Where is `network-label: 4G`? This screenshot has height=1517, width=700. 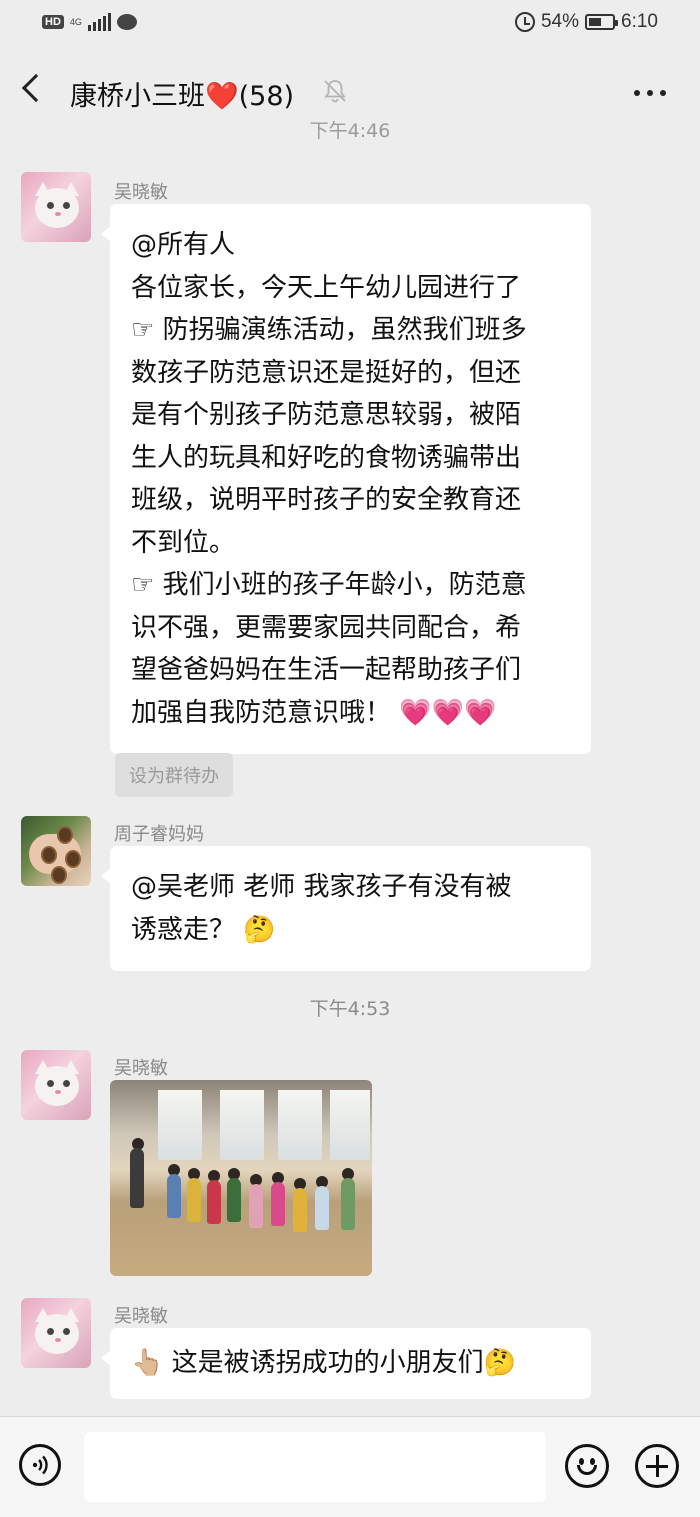 network-label: 4G is located at coordinates (75, 21).